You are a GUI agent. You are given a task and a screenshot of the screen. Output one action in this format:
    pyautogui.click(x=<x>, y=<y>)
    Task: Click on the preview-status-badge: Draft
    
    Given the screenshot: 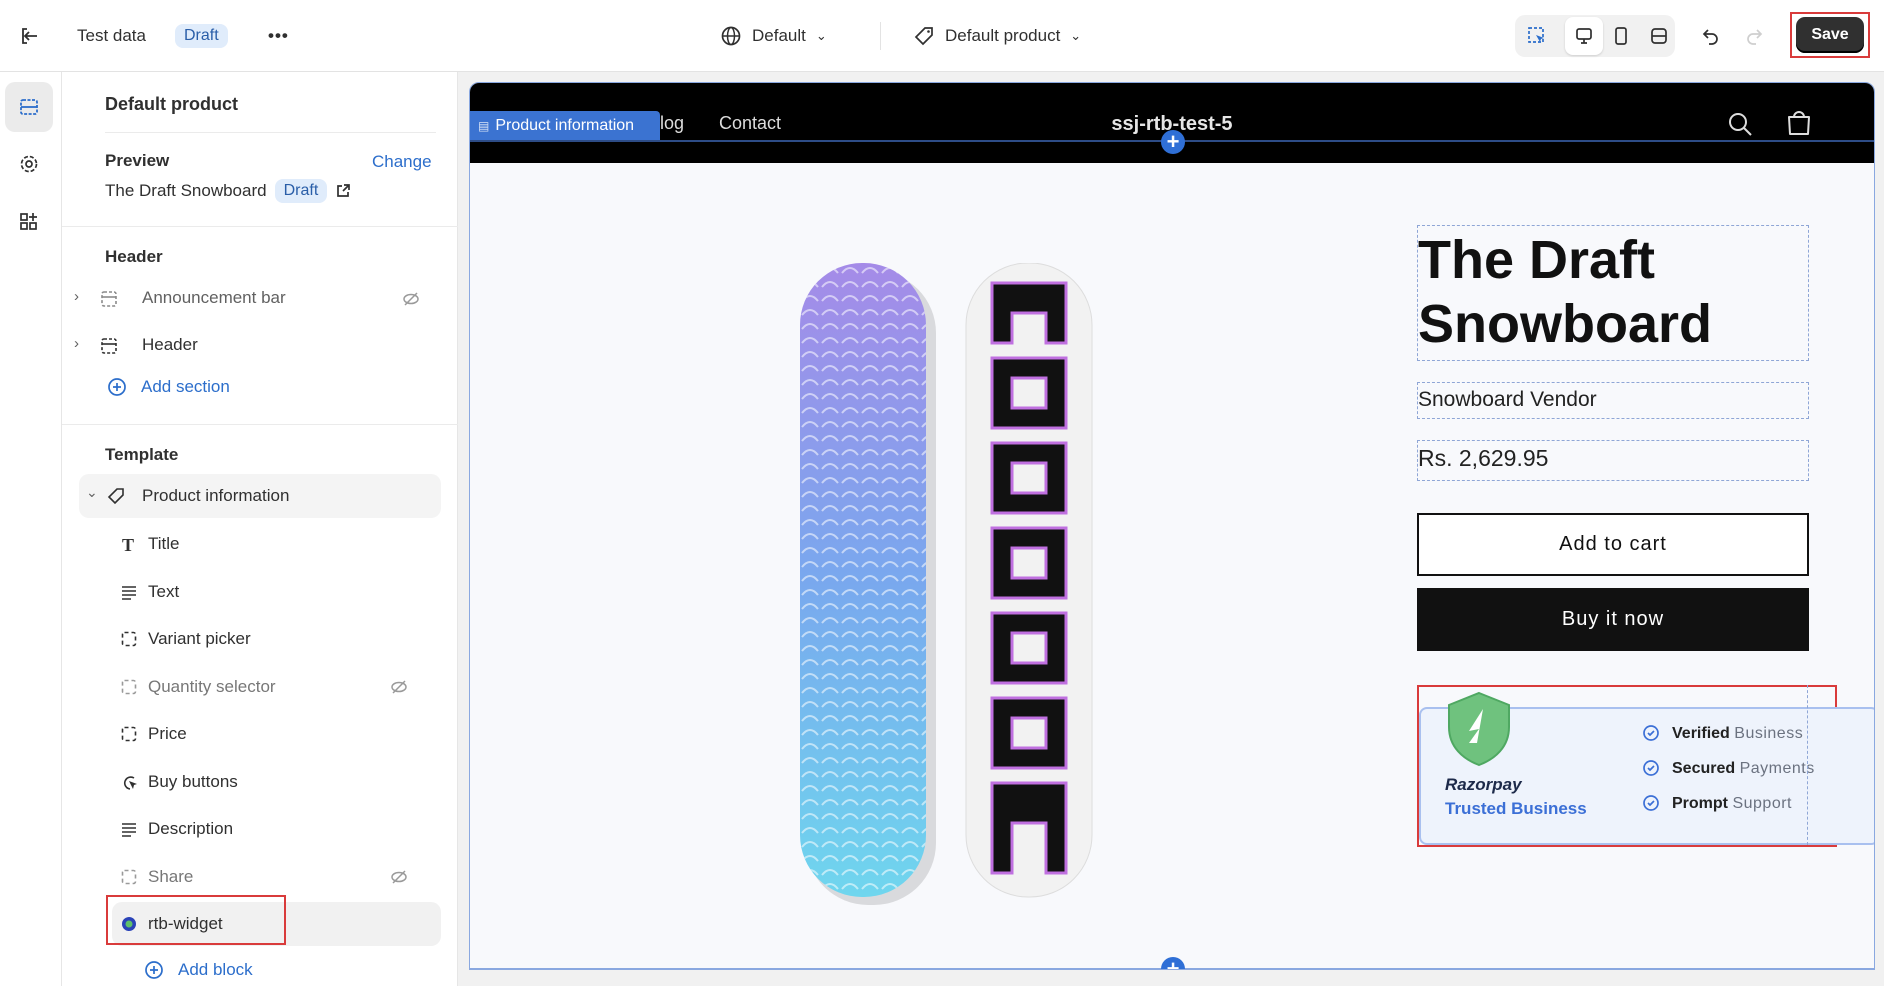 What is the action you would take?
    pyautogui.click(x=301, y=191)
    